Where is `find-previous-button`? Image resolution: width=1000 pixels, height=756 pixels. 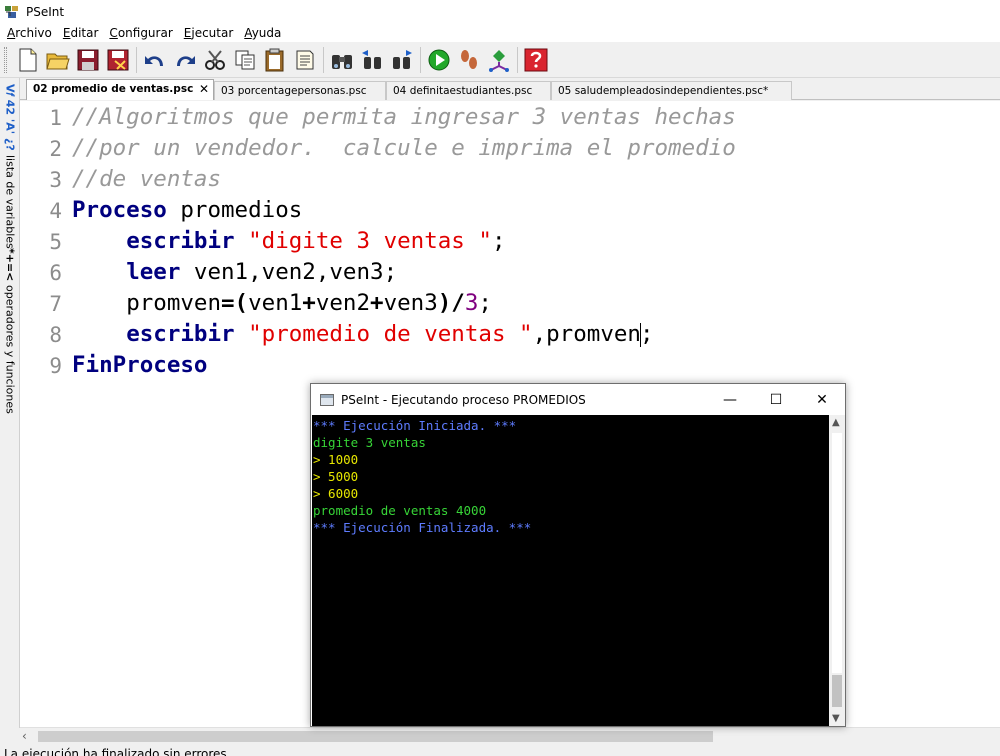 find-previous-button is located at coordinates (372, 60).